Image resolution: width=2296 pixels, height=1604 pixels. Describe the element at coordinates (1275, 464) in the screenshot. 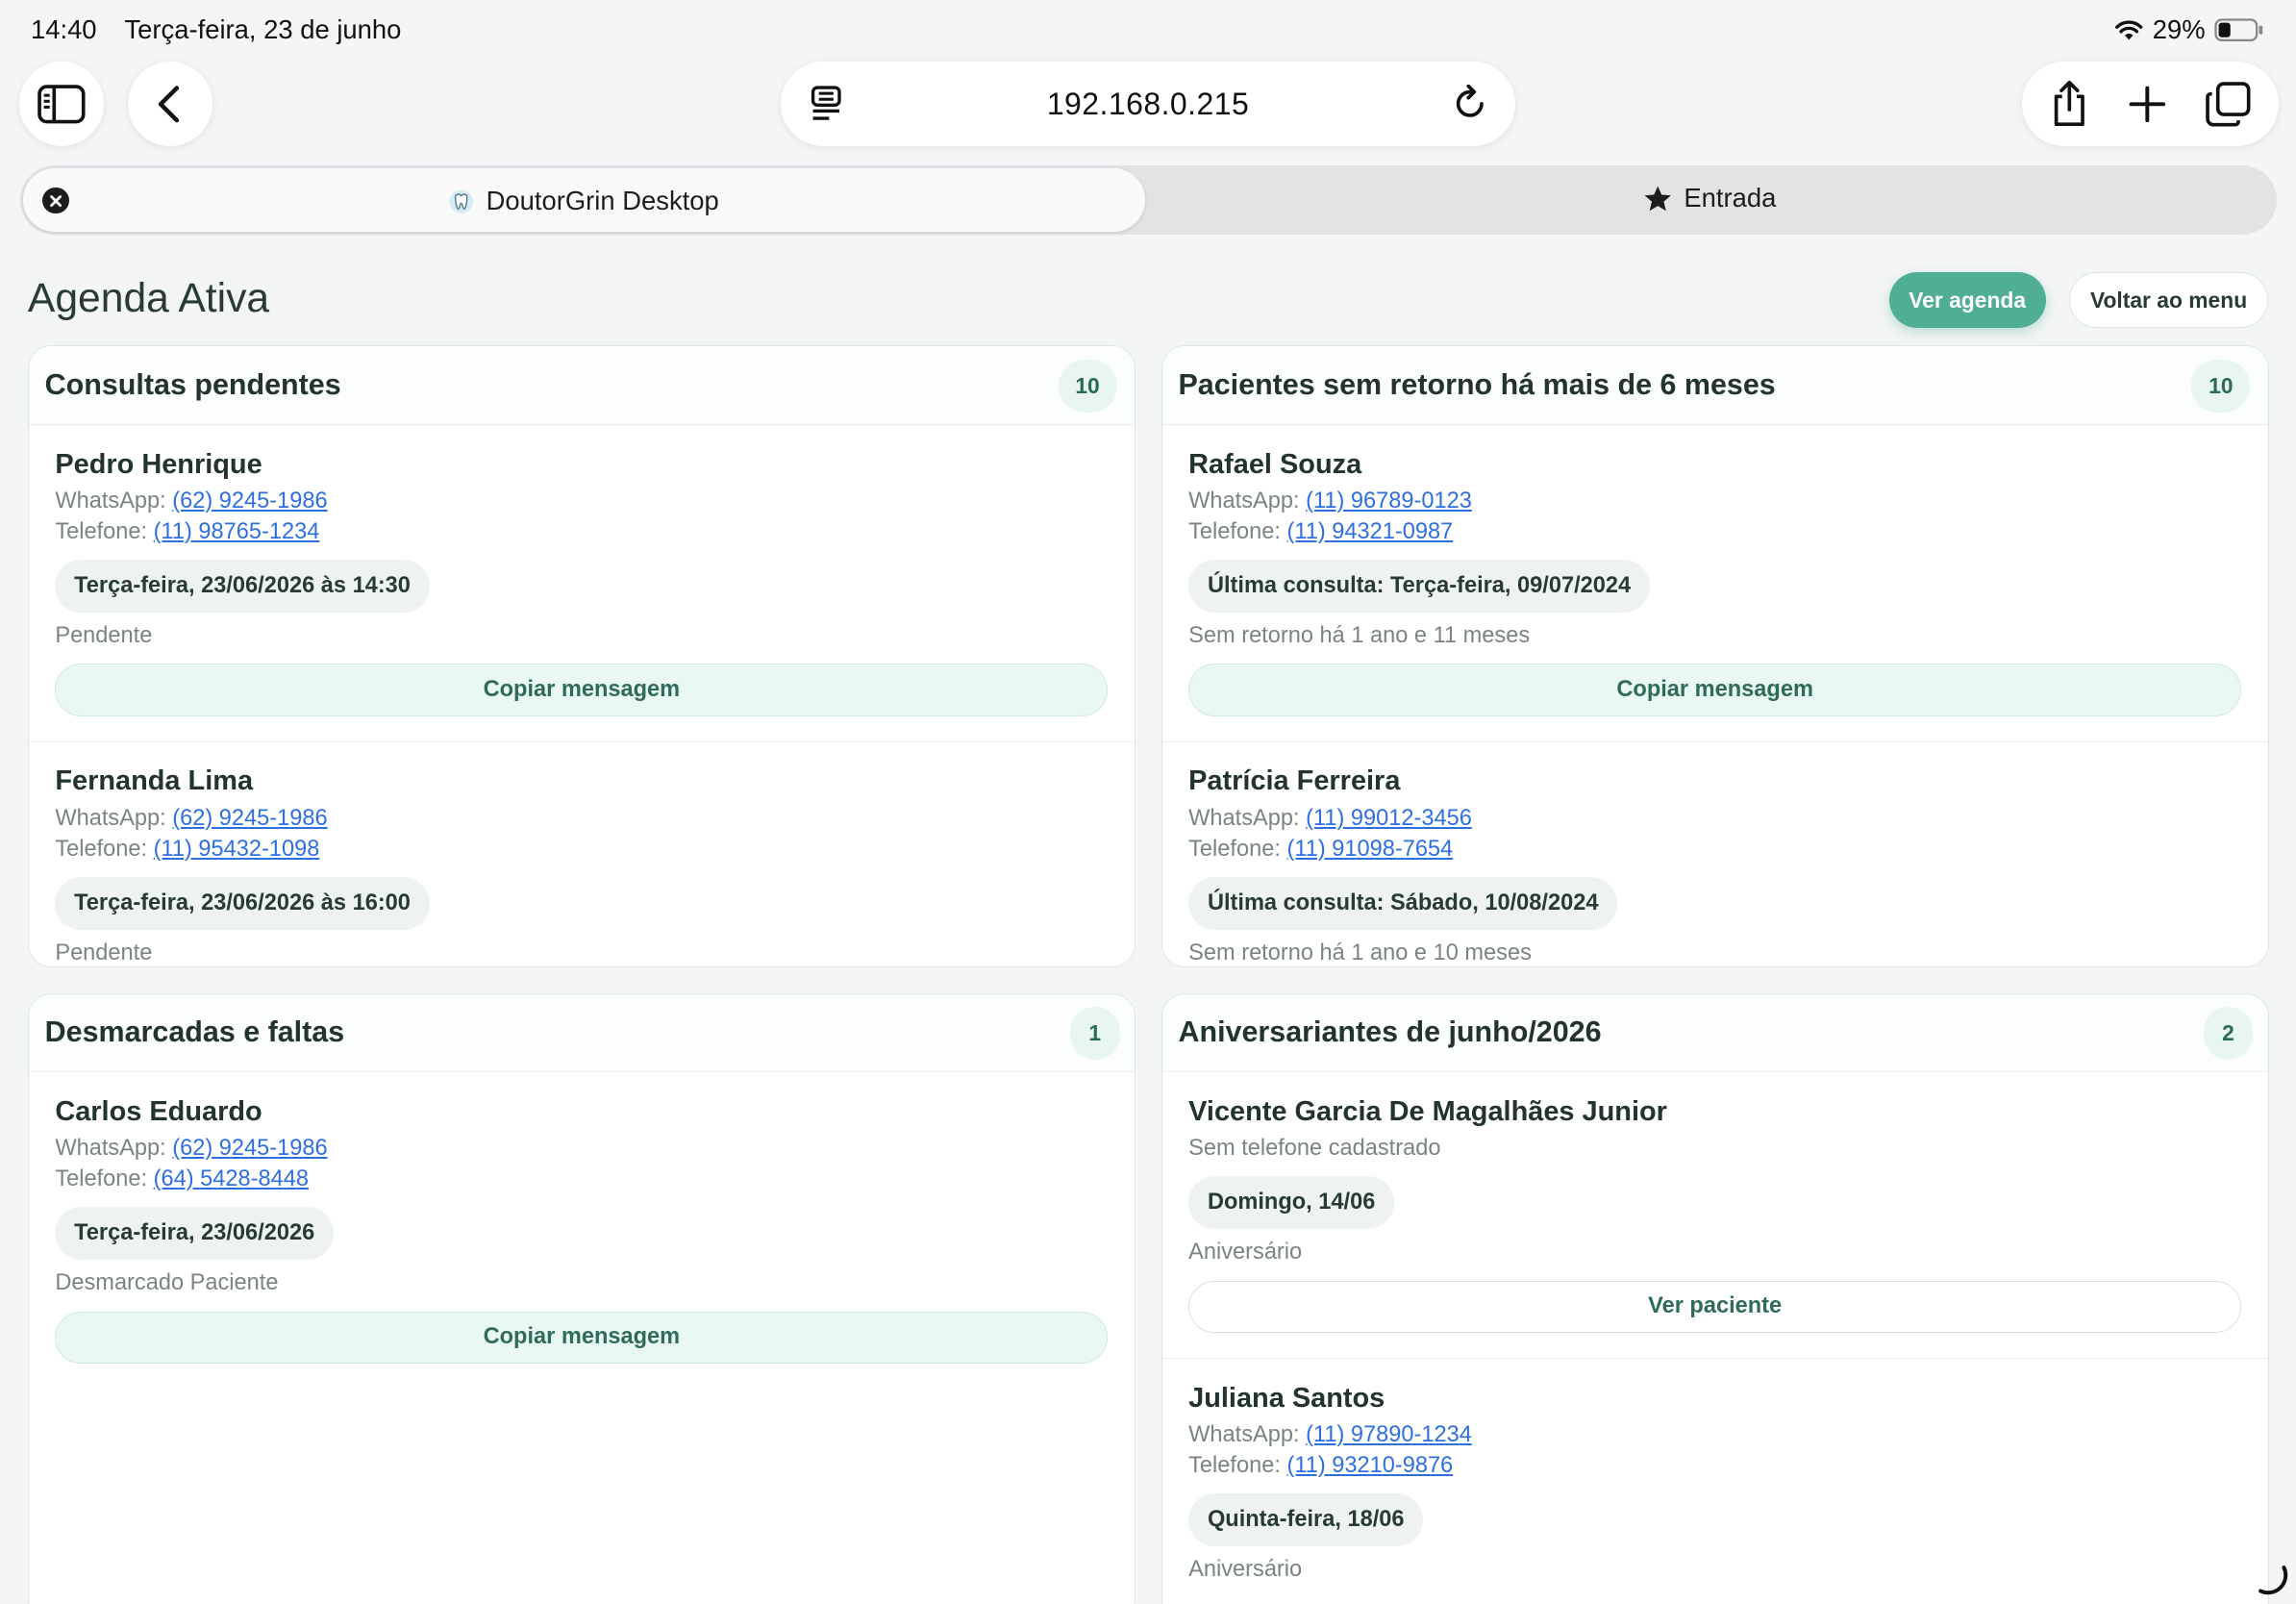

I see `patient-name: Rafael Souza` at that location.